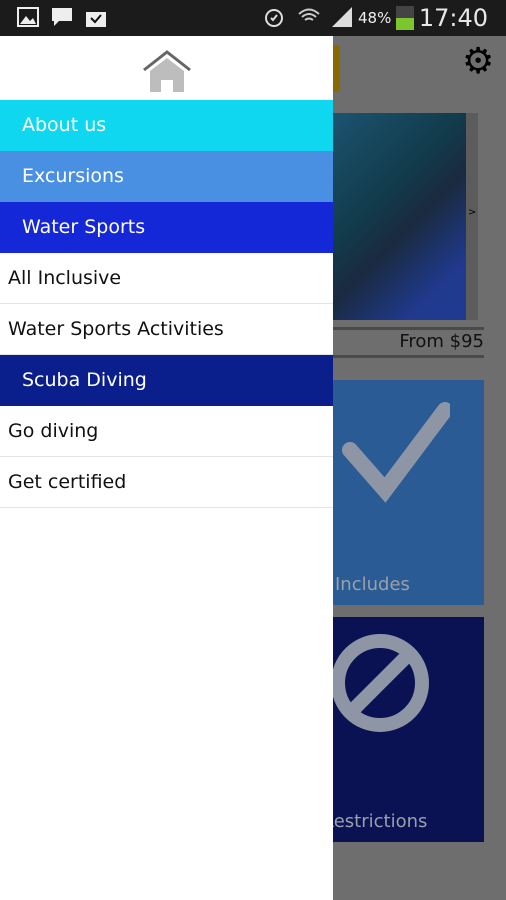  Describe the element at coordinates (166, 431) in the screenshot. I see `drawer-item-go-diving: Go diving` at that location.